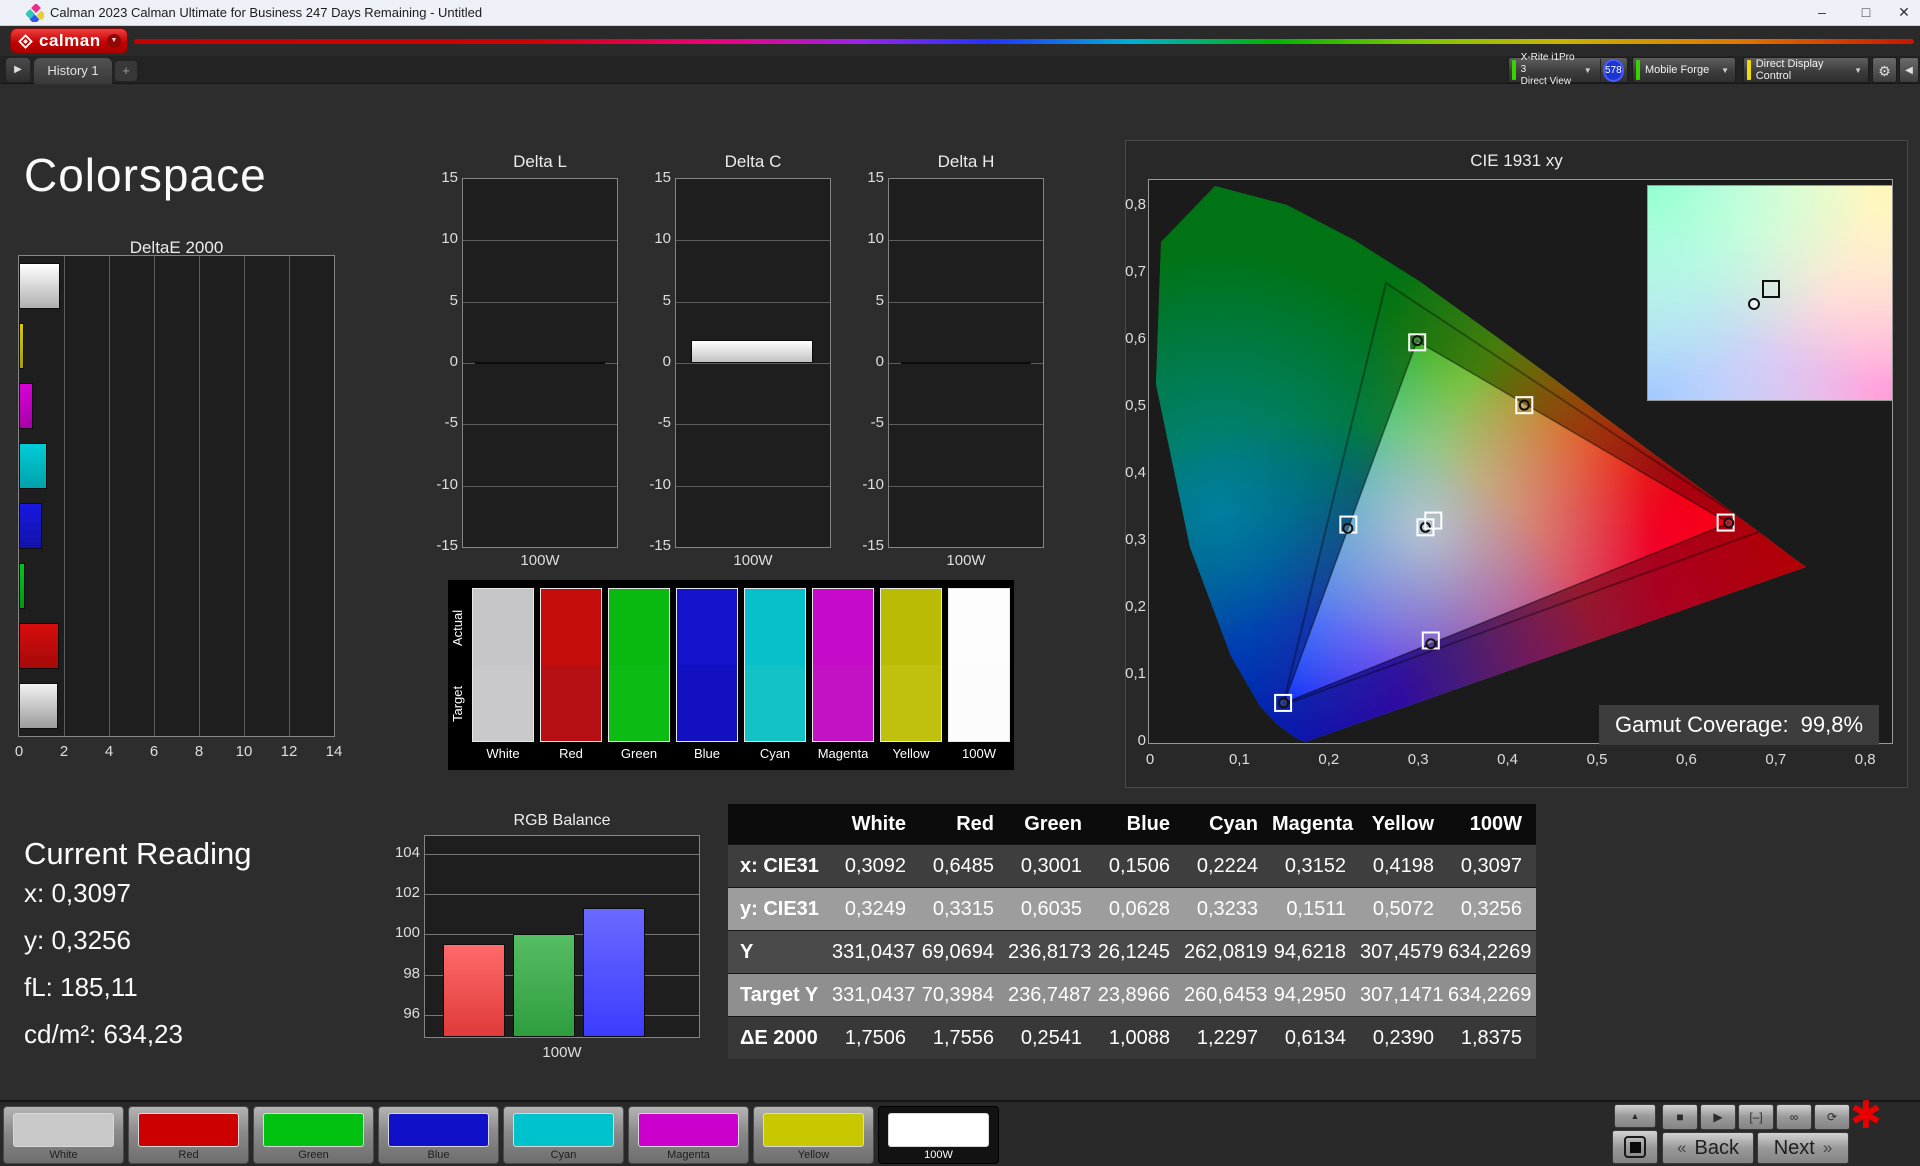 Image resolution: width=1920 pixels, height=1166 pixels. Describe the element at coordinates (1794, 1117) in the screenshot. I see `continuous-button: ∞` at that location.